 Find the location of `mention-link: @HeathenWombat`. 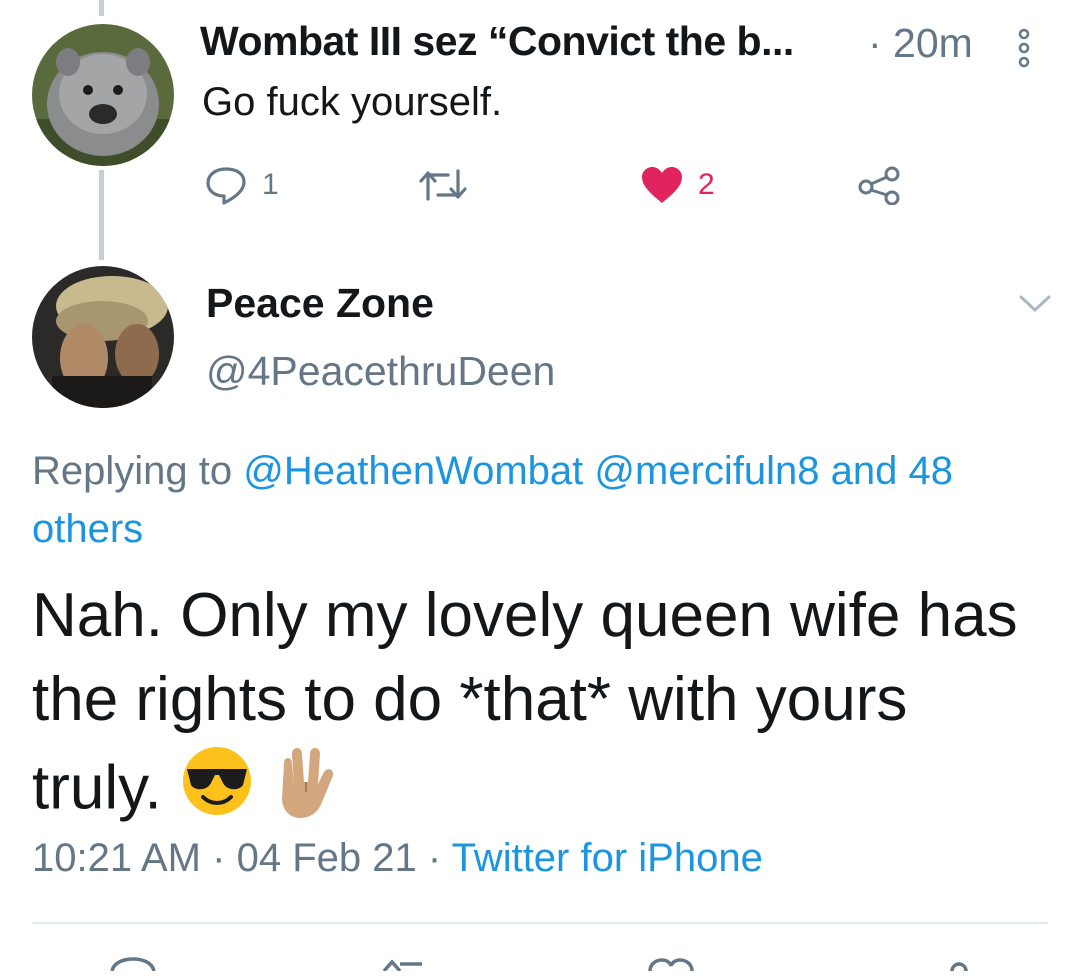

mention-link: @HeathenWombat is located at coordinates (413, 471).